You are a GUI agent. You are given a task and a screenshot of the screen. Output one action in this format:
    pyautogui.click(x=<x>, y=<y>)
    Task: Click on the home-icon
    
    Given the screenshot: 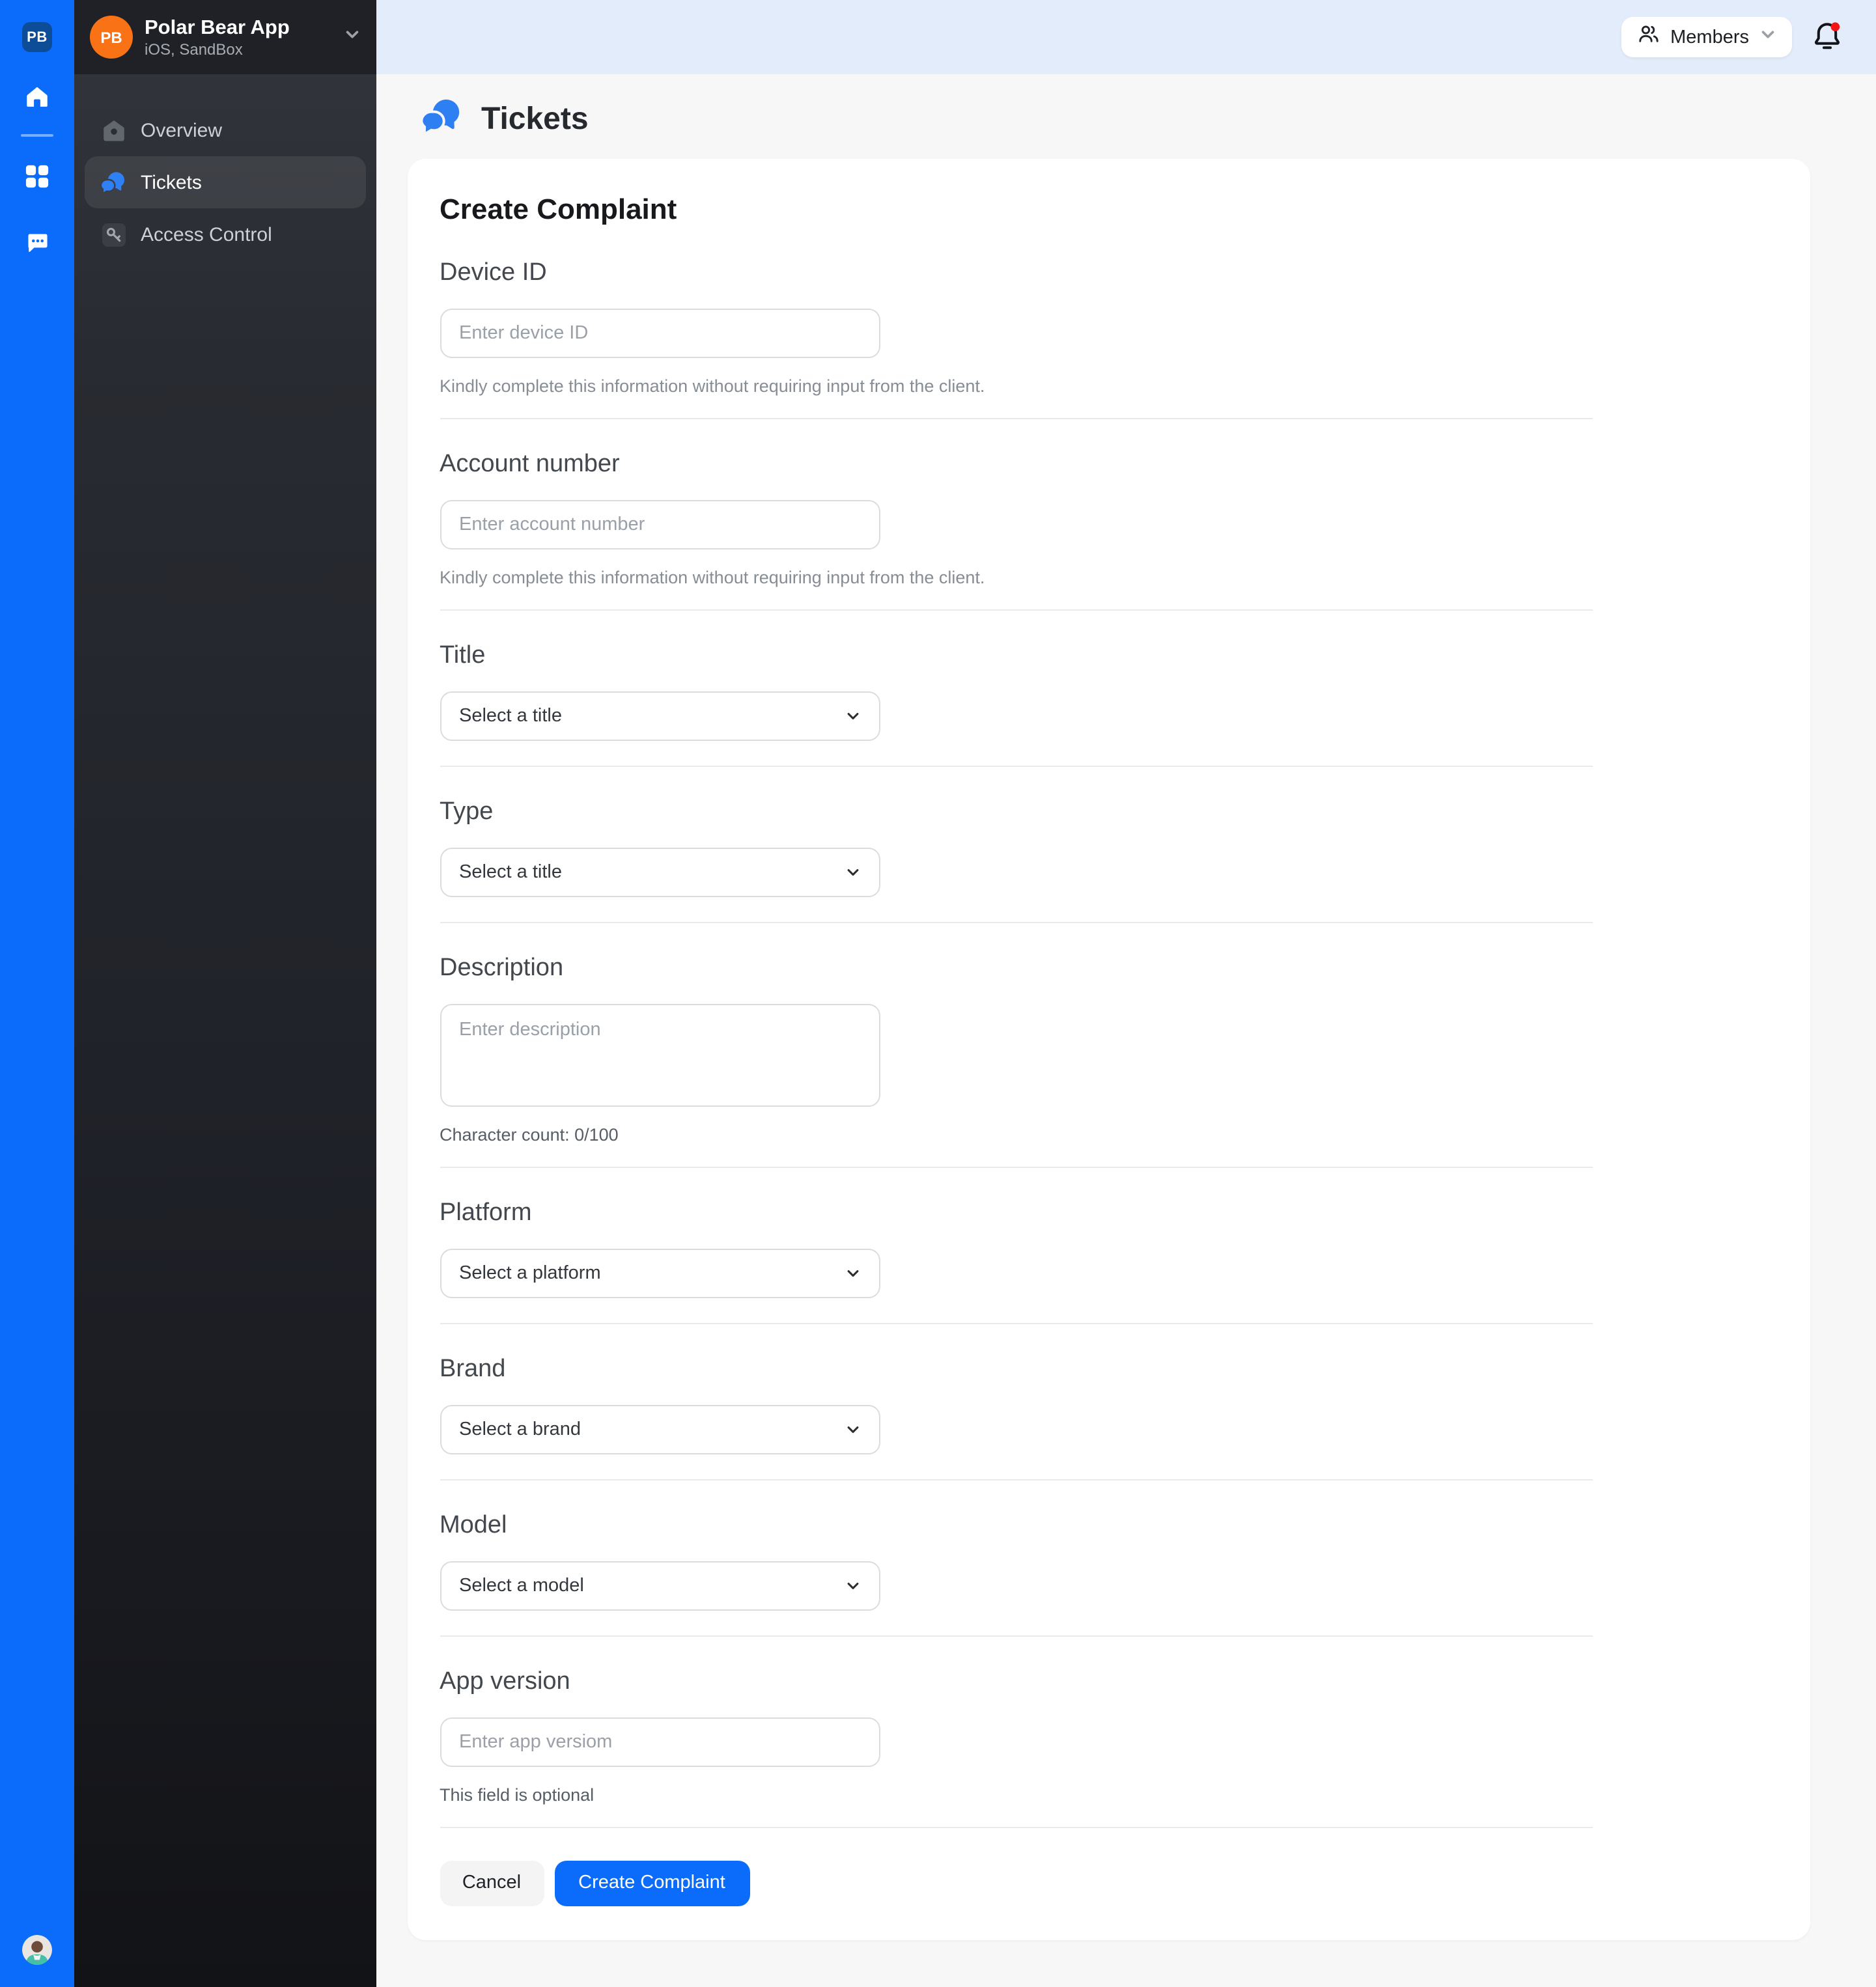 What is the action you would take?
    pyautogui.click(x=37, y=97)
    